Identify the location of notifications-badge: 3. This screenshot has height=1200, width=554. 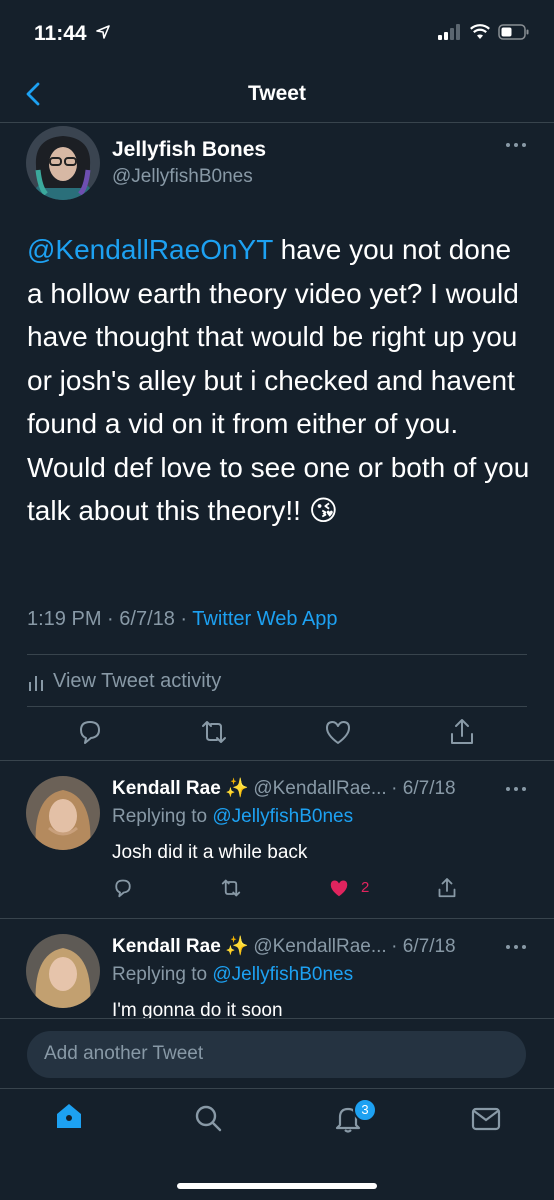
(365, 1110).